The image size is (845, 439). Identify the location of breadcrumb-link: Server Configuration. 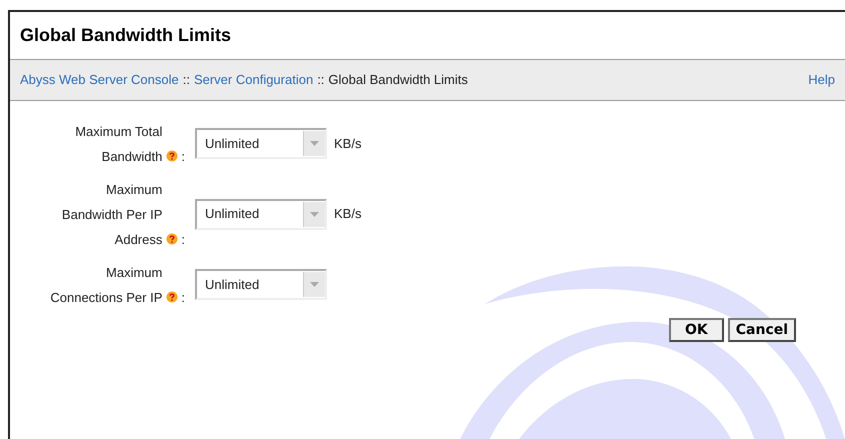
(254, 79).